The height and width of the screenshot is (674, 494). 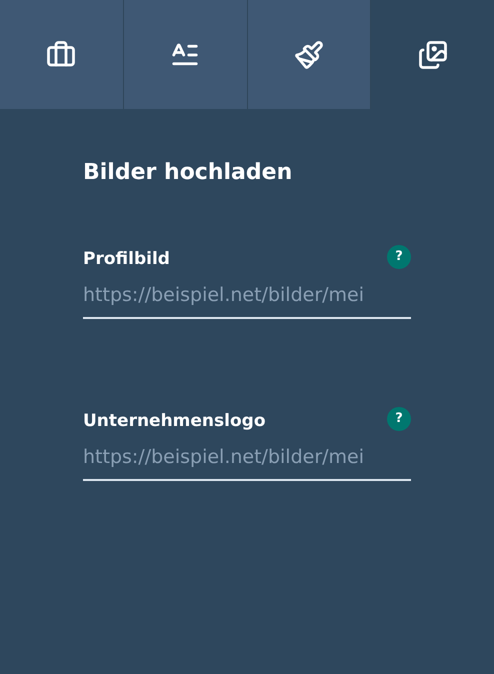 I want to click on briefcase-icon, so click(x=61, y=55).